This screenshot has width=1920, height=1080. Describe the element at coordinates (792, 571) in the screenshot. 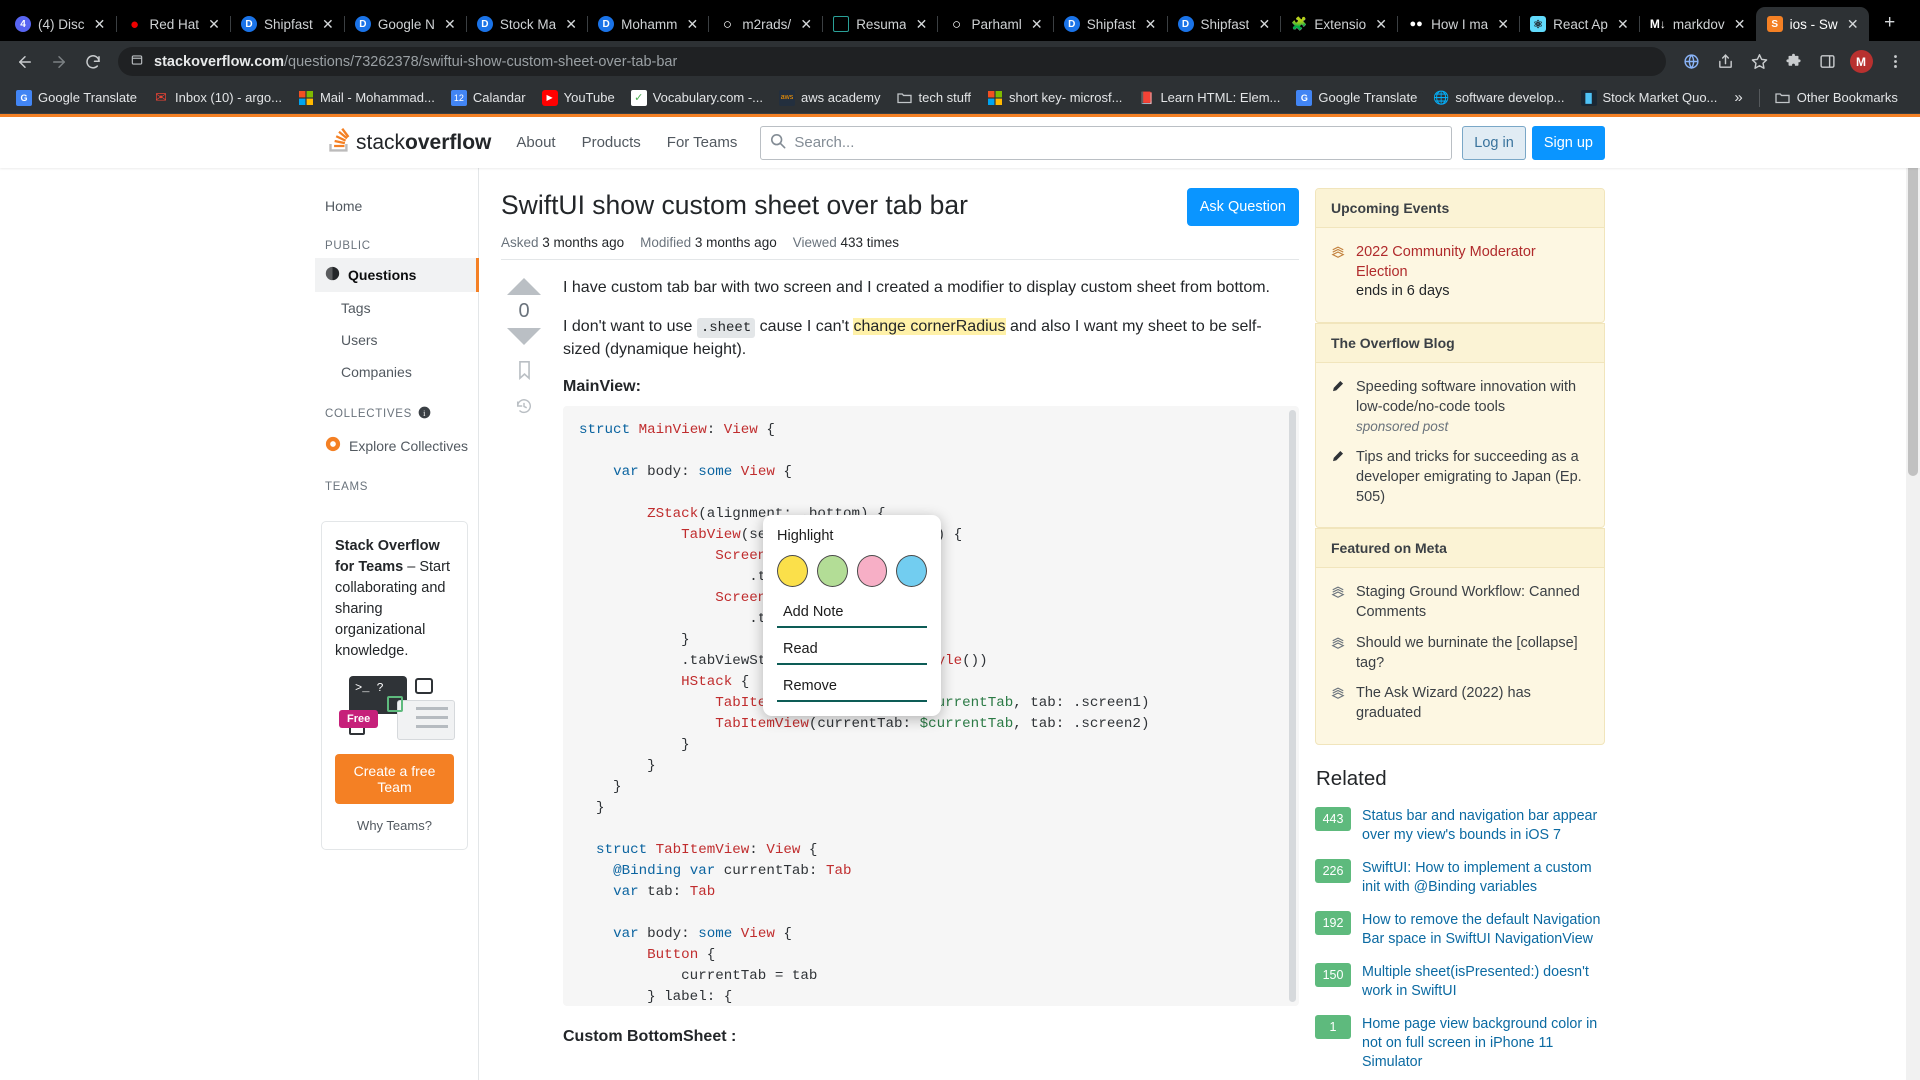

I see `color-swatch-yellow` at that location.